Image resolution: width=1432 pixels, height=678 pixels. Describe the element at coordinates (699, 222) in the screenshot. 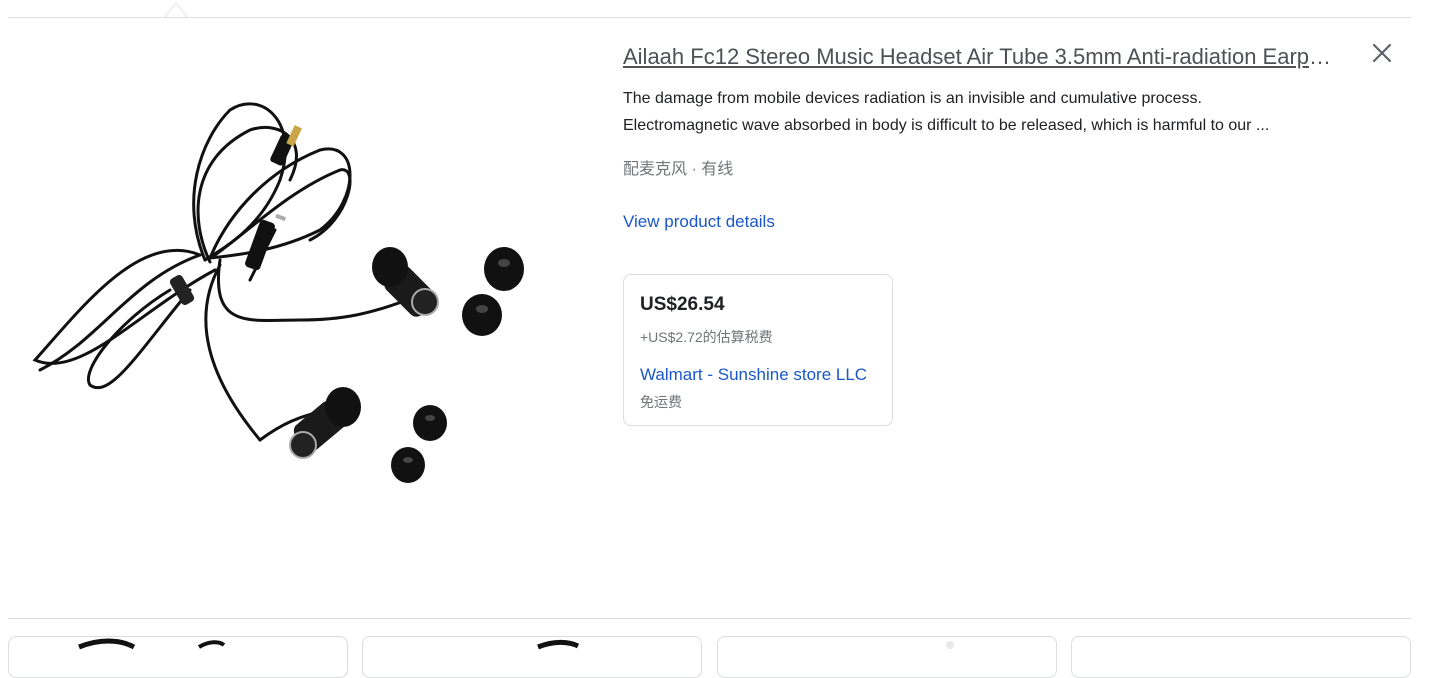

I see `view-product-details-link: View product details` at that location.